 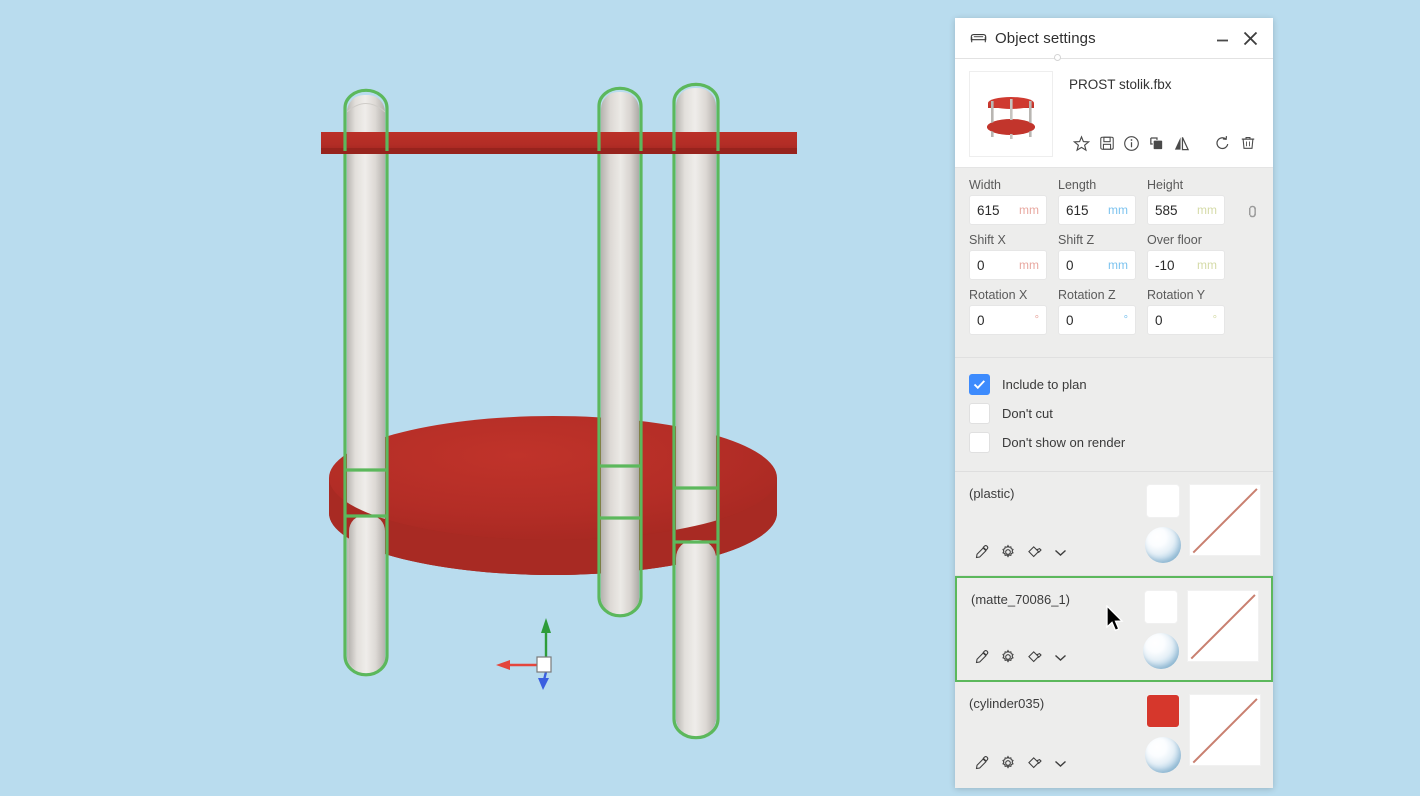 I want to click on field-height: Height 585 mm, so click(x=1186, y=201).